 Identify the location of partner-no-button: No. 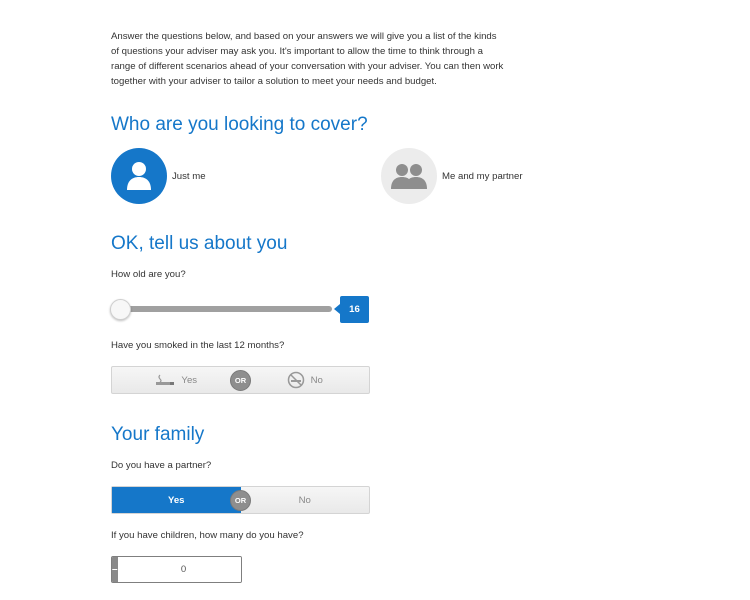
(305, 500).